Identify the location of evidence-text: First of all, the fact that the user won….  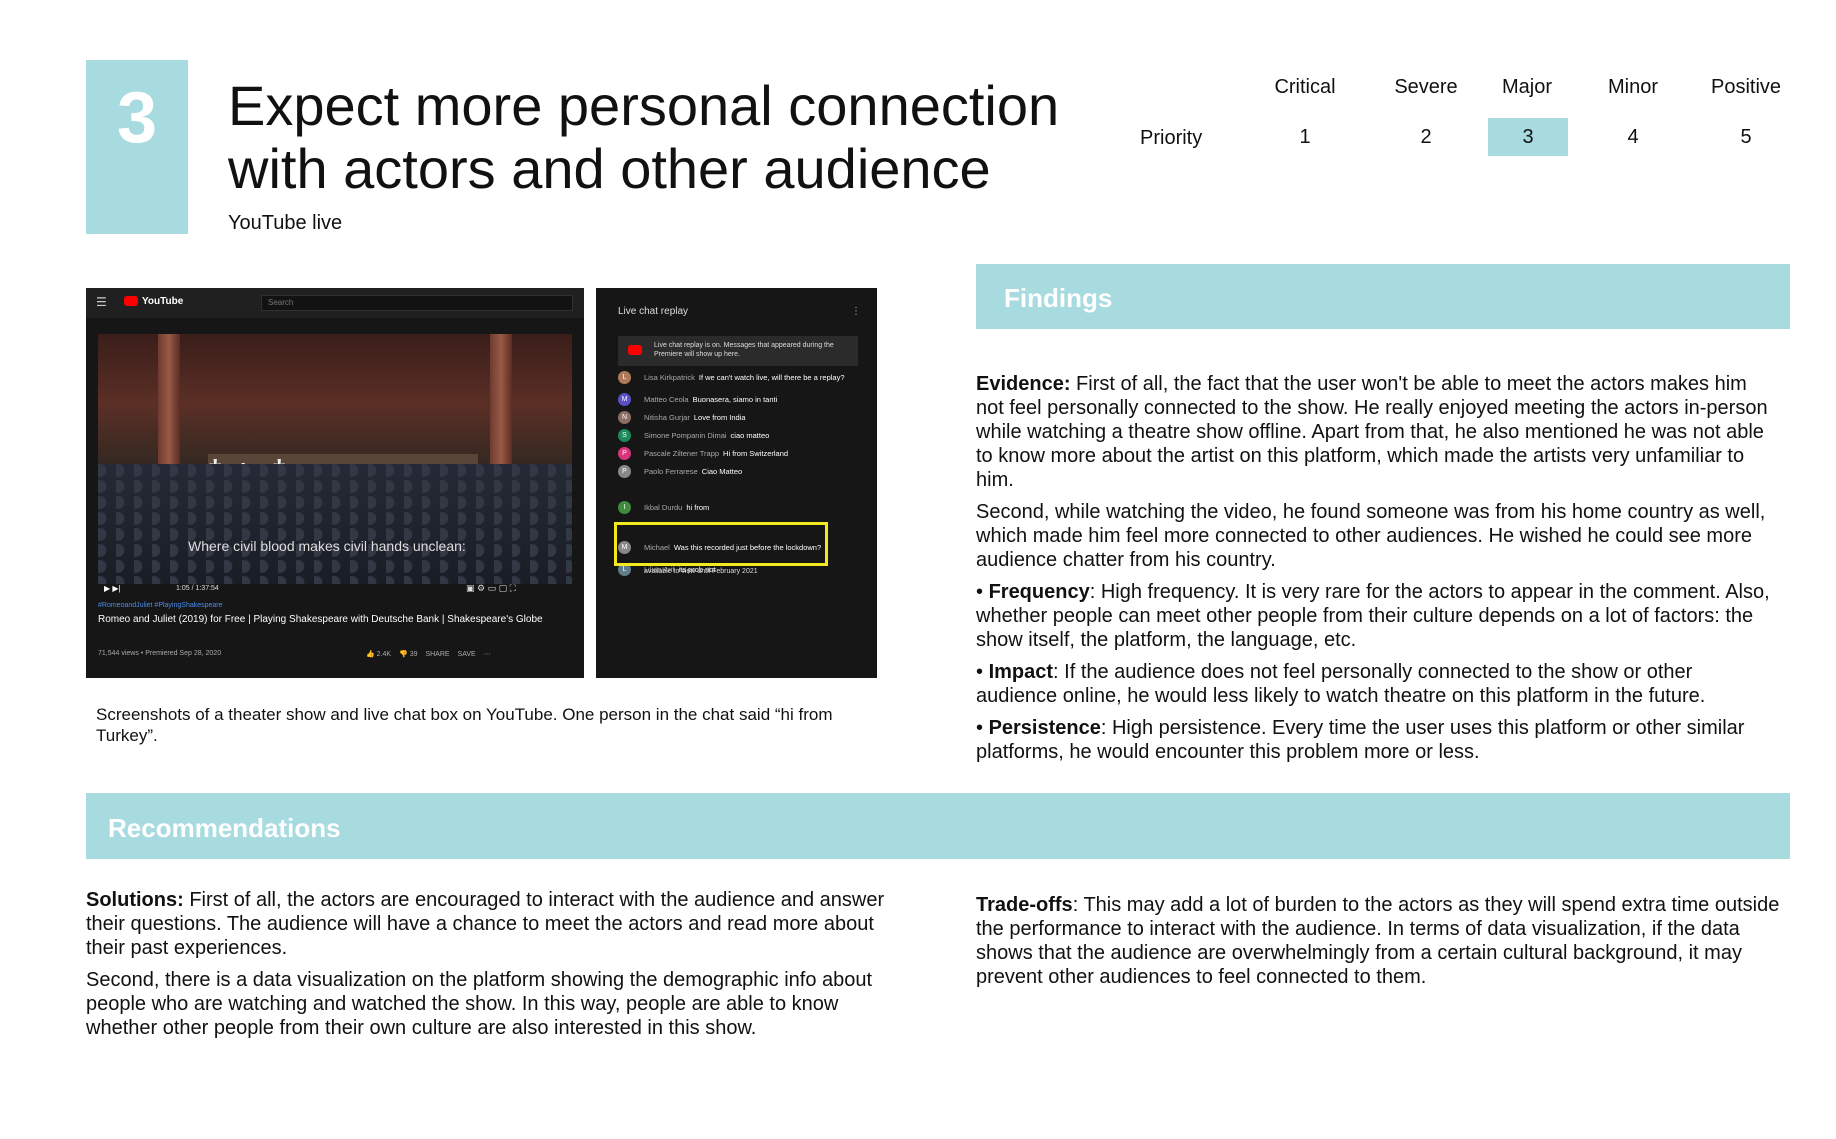
(1372, 432).